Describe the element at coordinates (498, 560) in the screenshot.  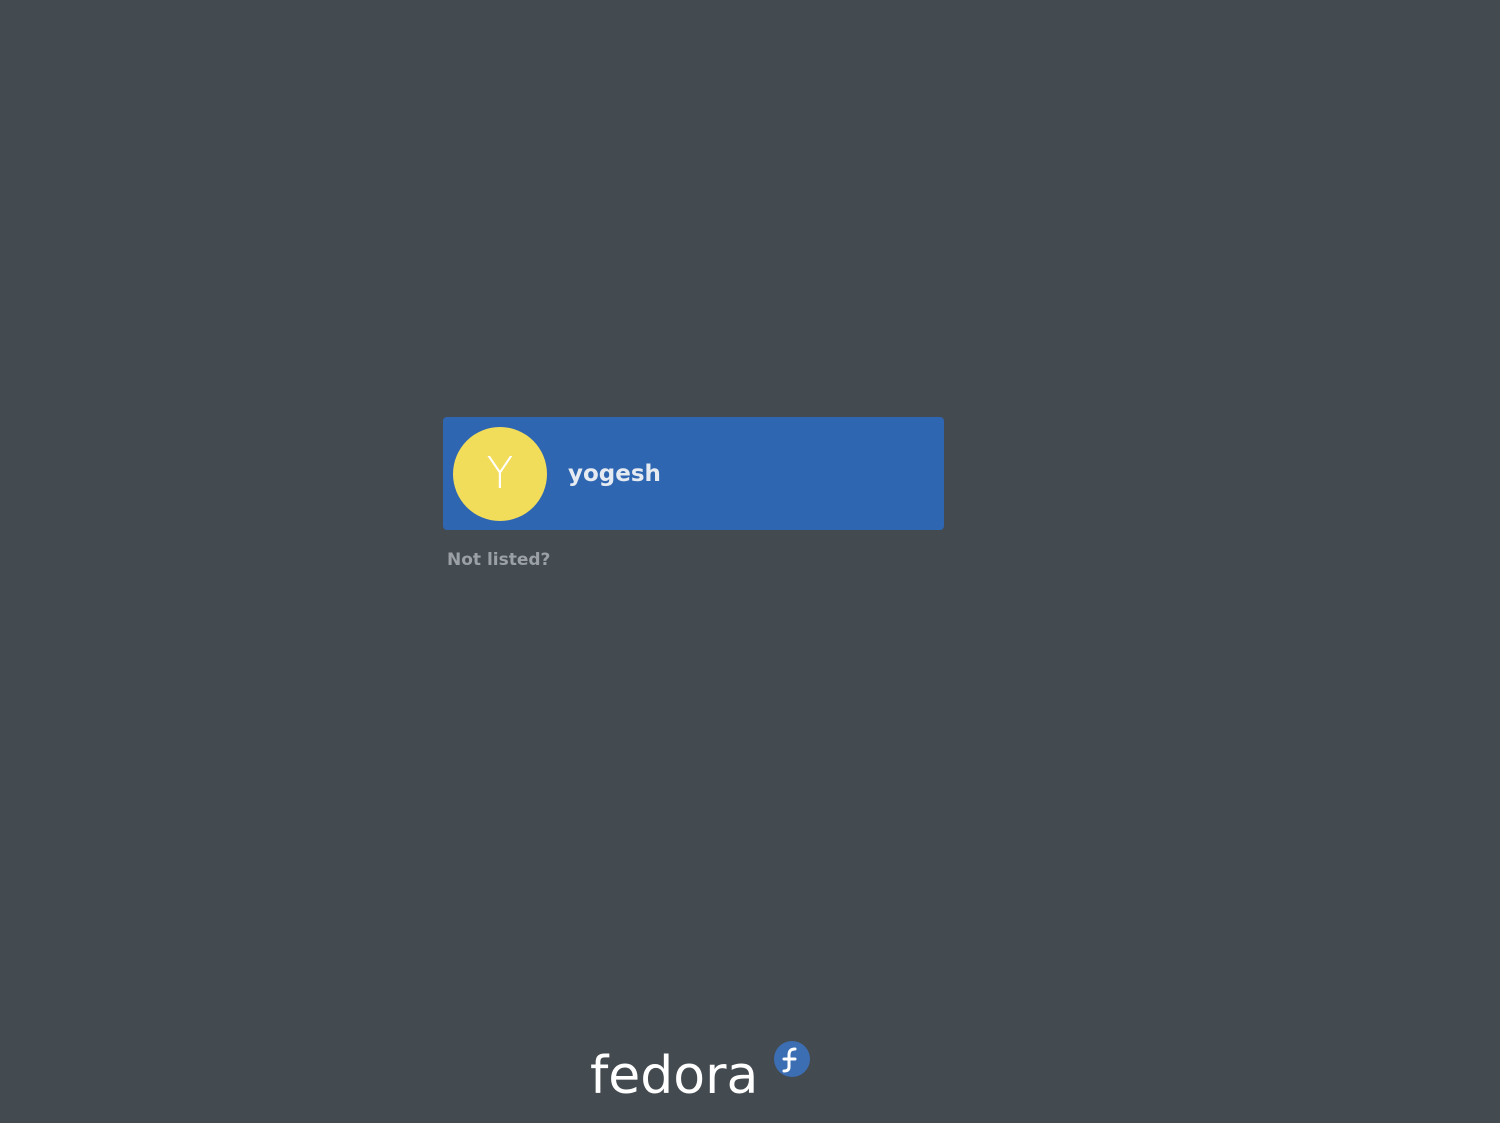
I see `not-listed-button: Not listed?` at that location.